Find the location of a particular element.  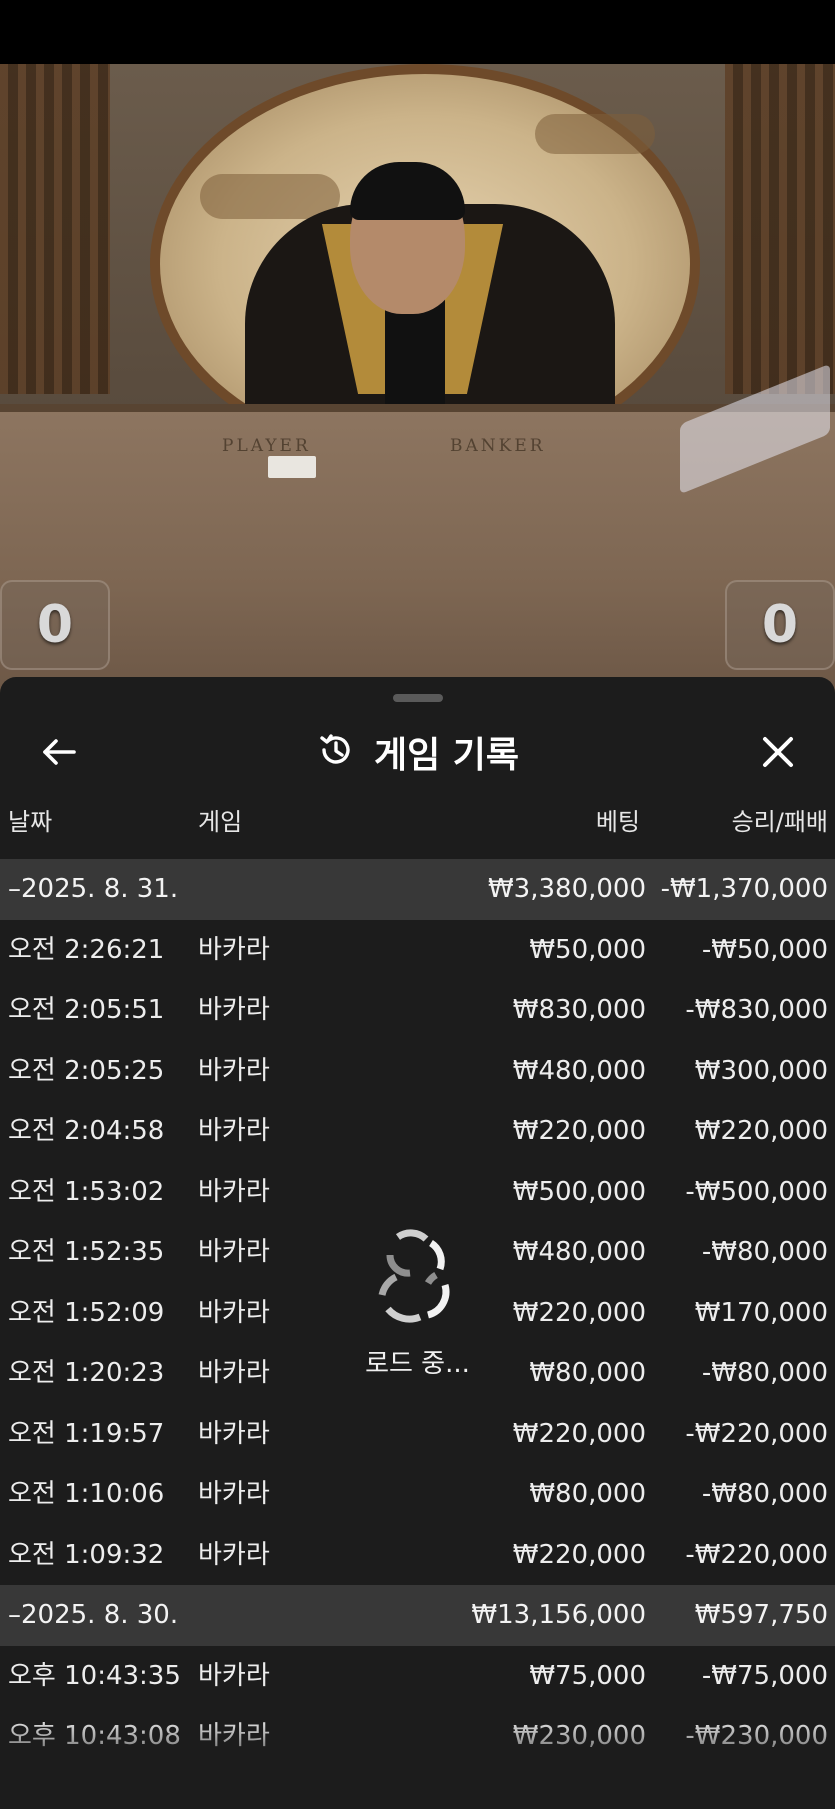

sheet-header: 게임 기록 is located at coordinates (417, 752).